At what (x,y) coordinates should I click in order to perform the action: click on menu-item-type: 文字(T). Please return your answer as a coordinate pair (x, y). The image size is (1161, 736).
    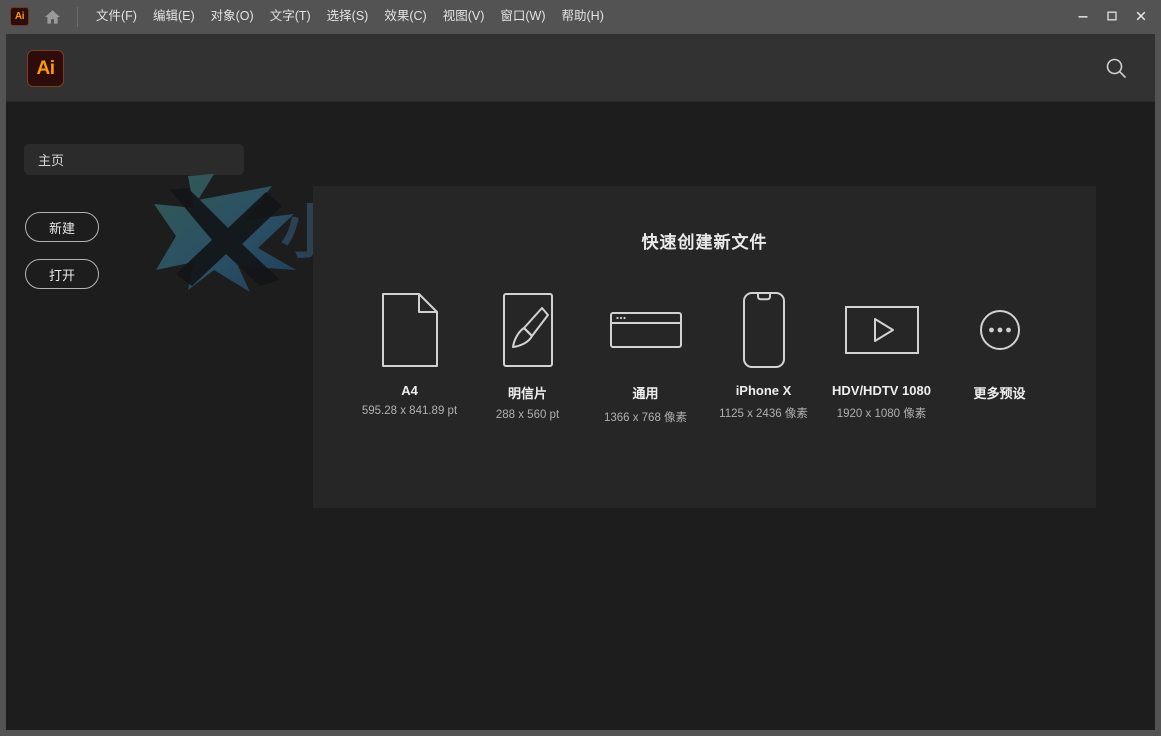
    Looking at the image, I should click on (290, 16).